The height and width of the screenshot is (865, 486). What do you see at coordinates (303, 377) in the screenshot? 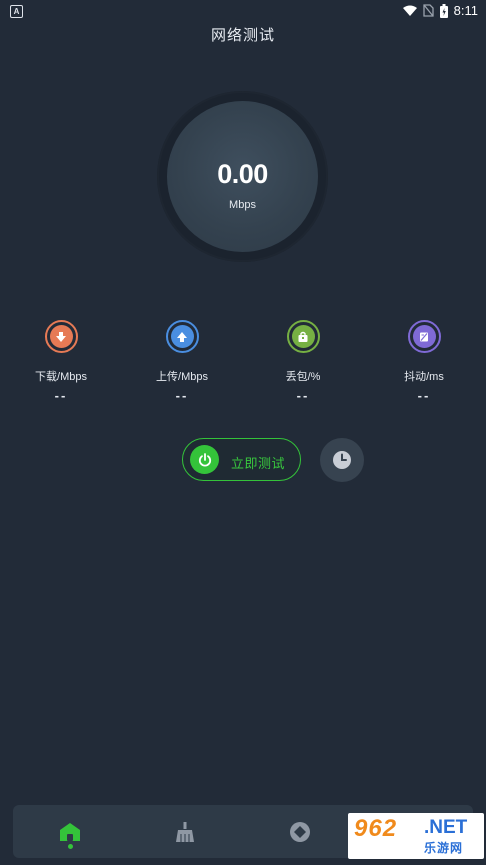
I see `packet-loss-label: 丢包/%` at bounding box center [303, 377].